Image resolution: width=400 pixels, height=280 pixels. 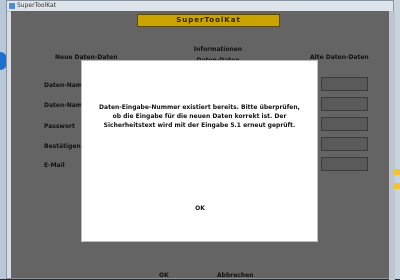 What do you see at coordinates (344, 144) in the screenshot?
I see `old-confirm-field` at bounding box center [344, 144].